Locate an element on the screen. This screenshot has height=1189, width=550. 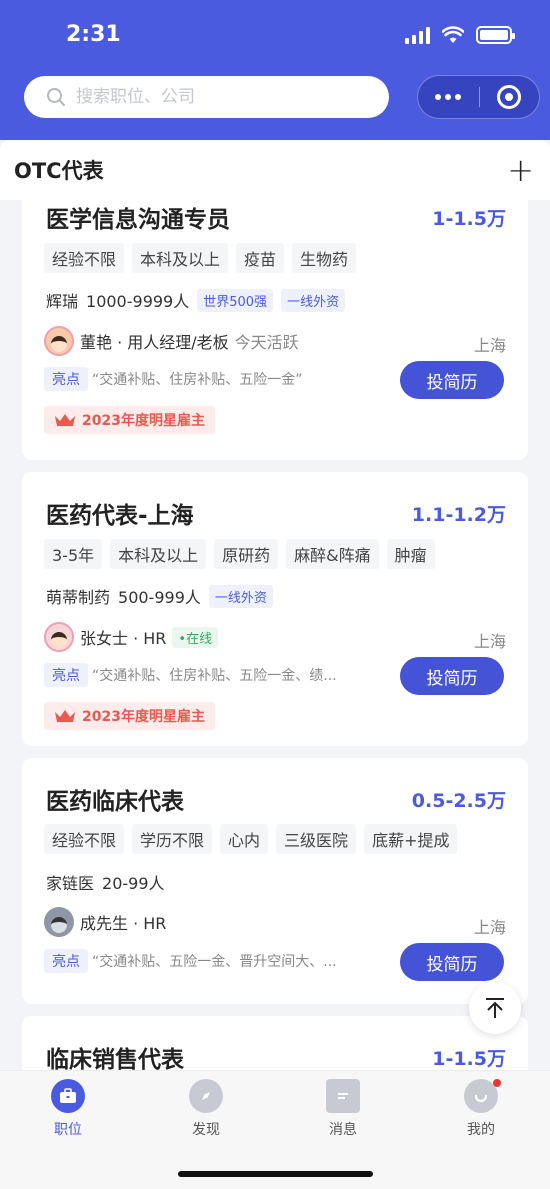
recruiter-info: 张女士 · HR •在线 is located at coordinates (131, 637).